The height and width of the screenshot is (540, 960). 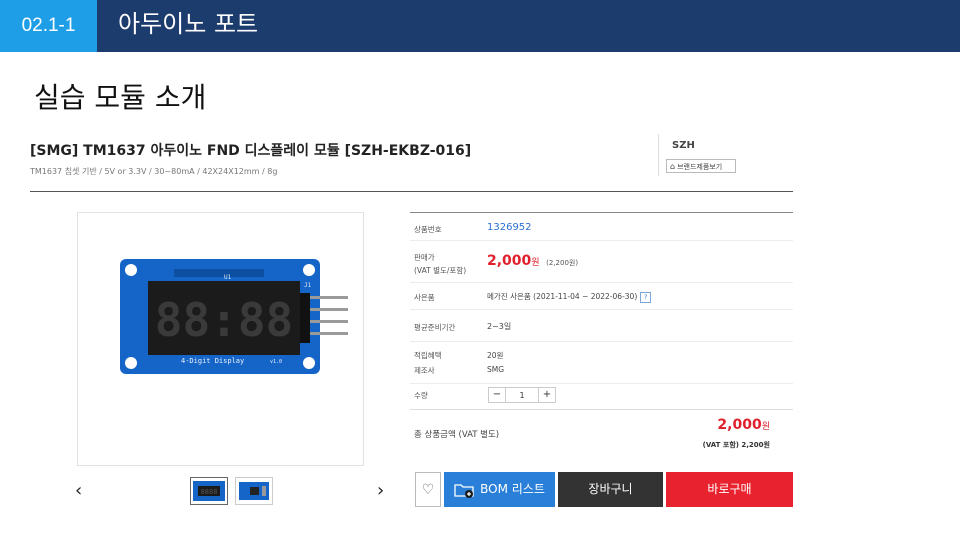 I want to click on promo-row: 사은품 메가진 사은품 (2021-11-04 ~ 2022-06-30)?, so click(x=601, y=296).